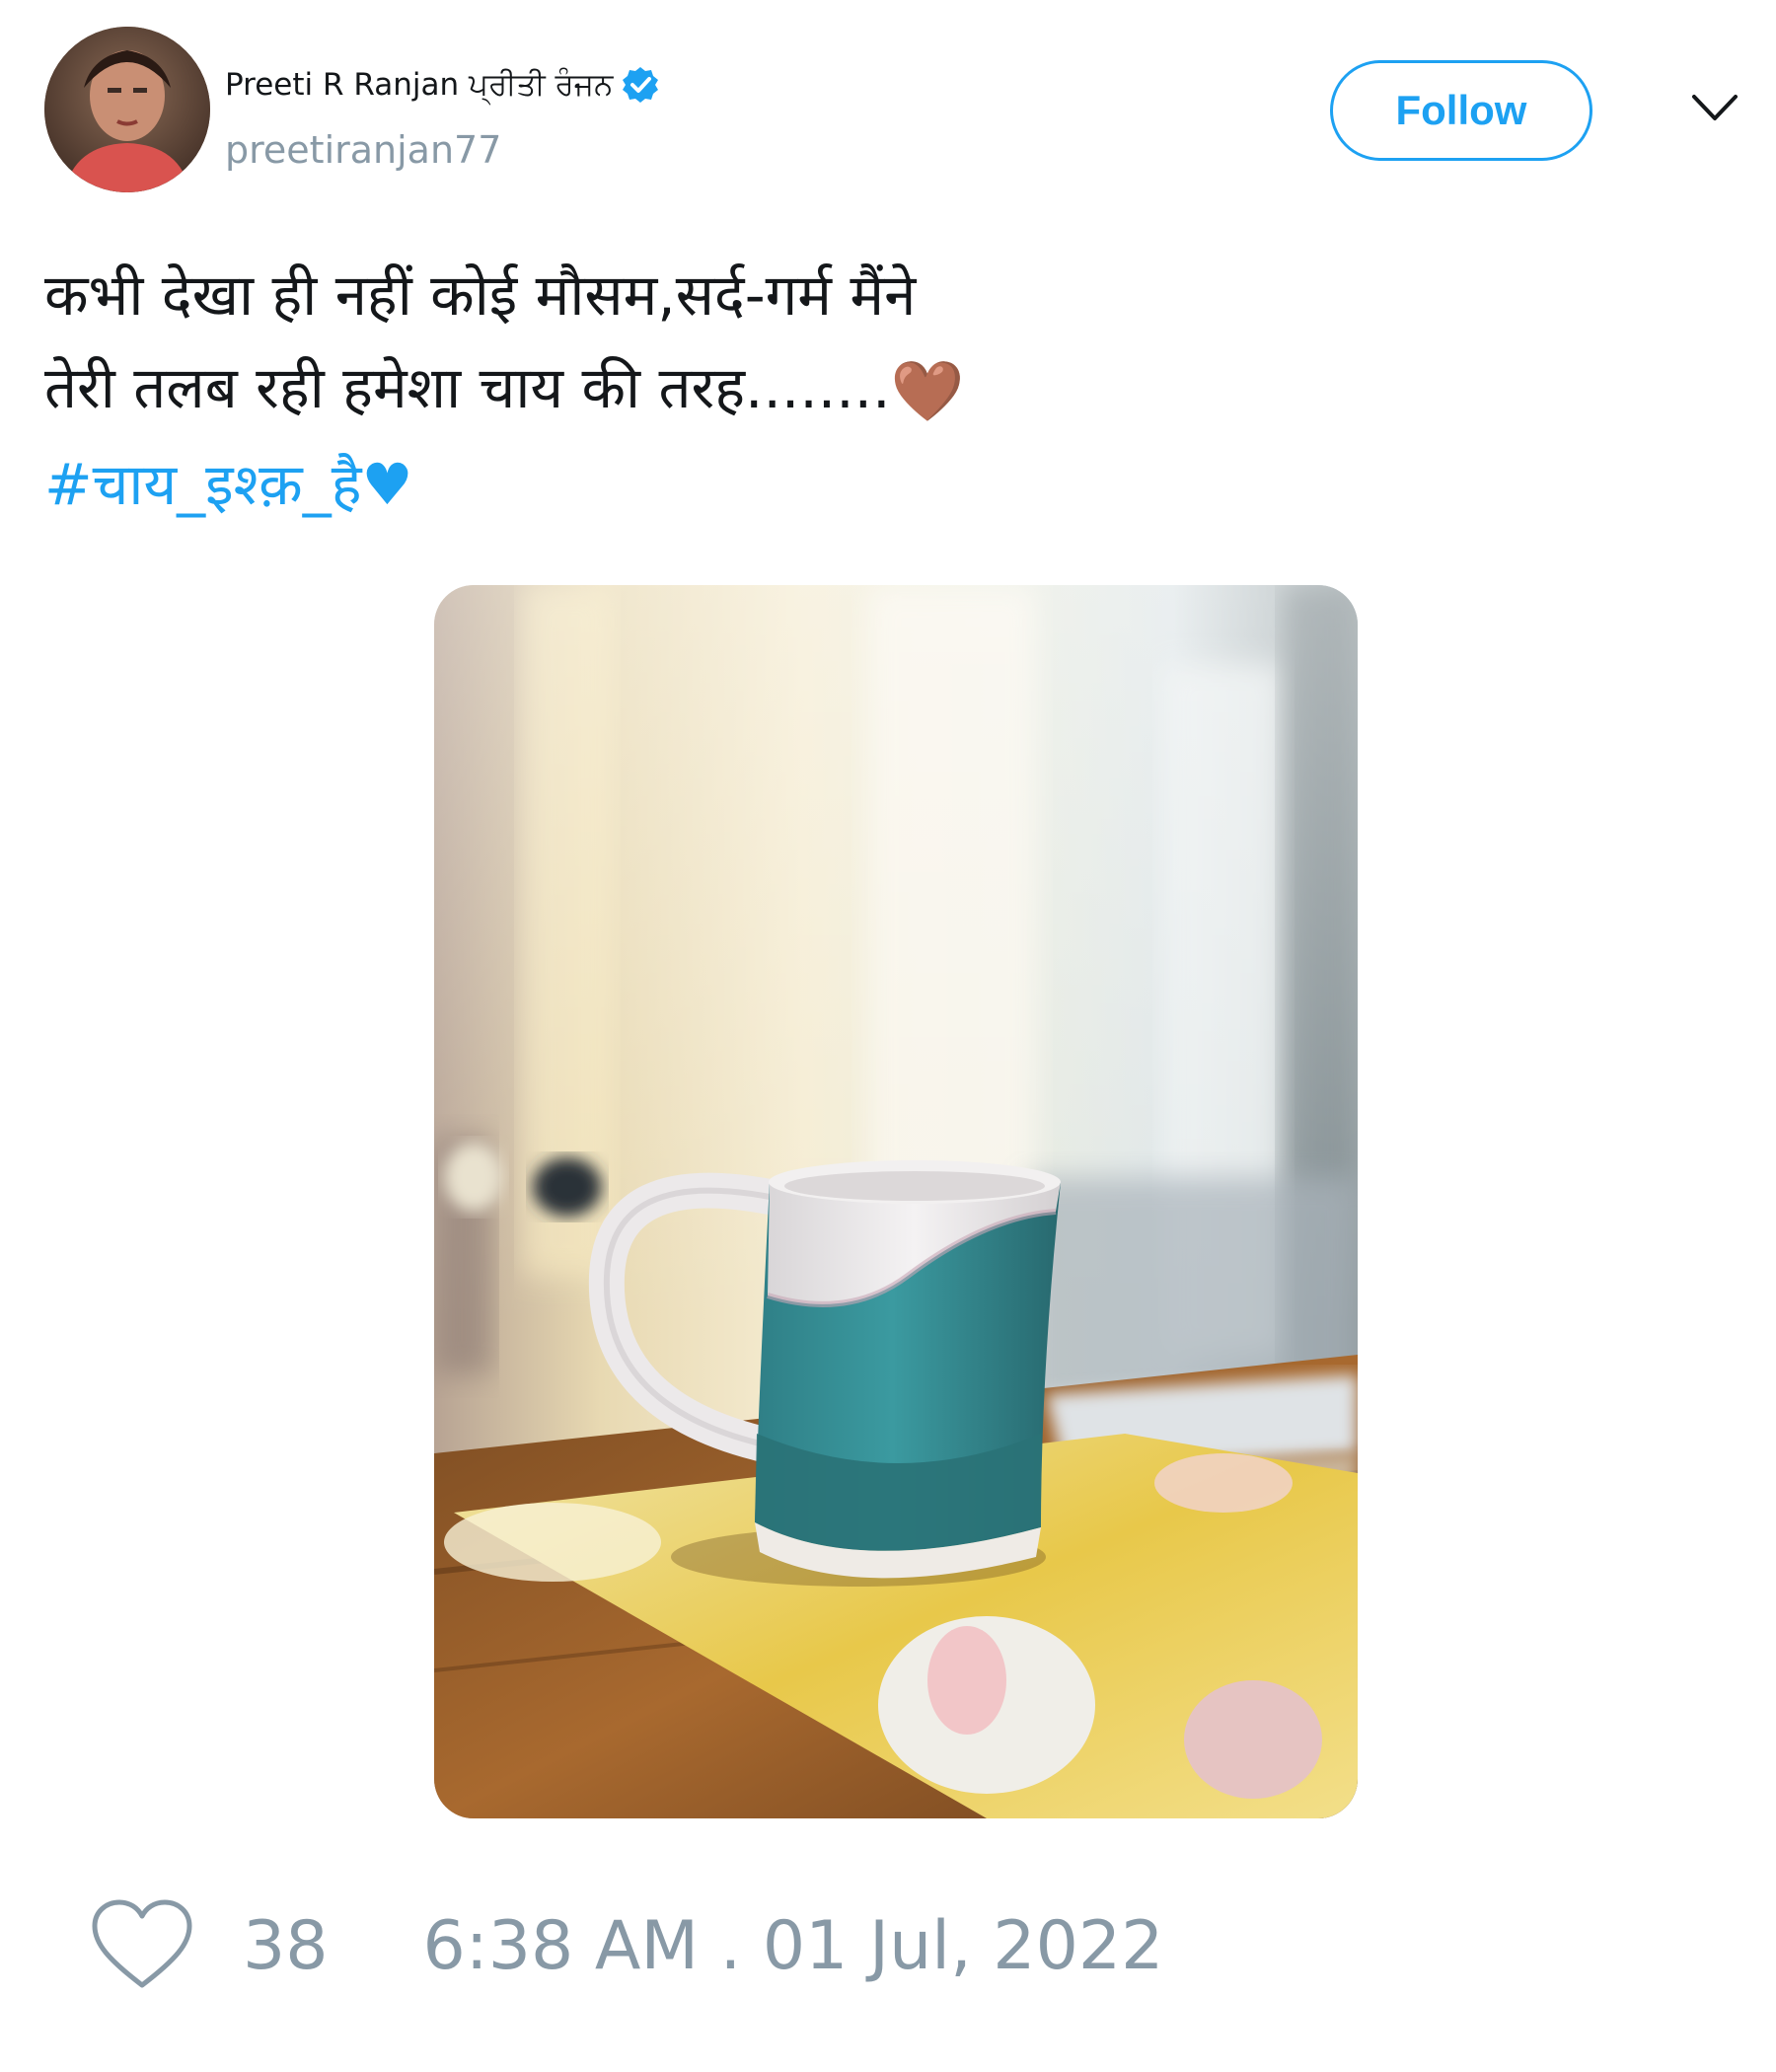 Image resolution: width=1776 pixels, height=2072 pixels. I want to click on tweet-timestamp: 6:38 AM . 01 Jul, 2022, so click(794, 1946).